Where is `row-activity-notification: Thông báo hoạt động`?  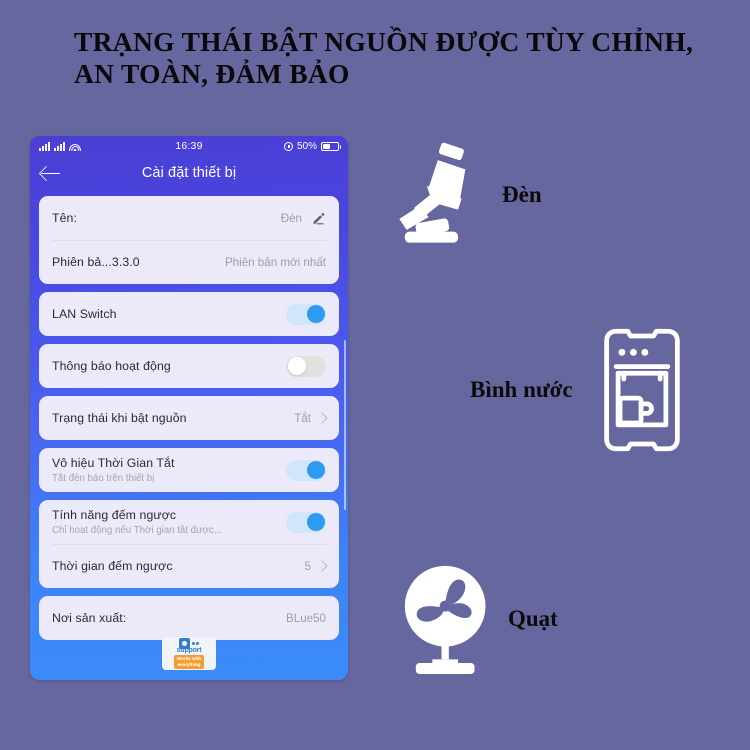 row-activity-notification: Thông báo hoạt động is located at coordinates (189, 366).